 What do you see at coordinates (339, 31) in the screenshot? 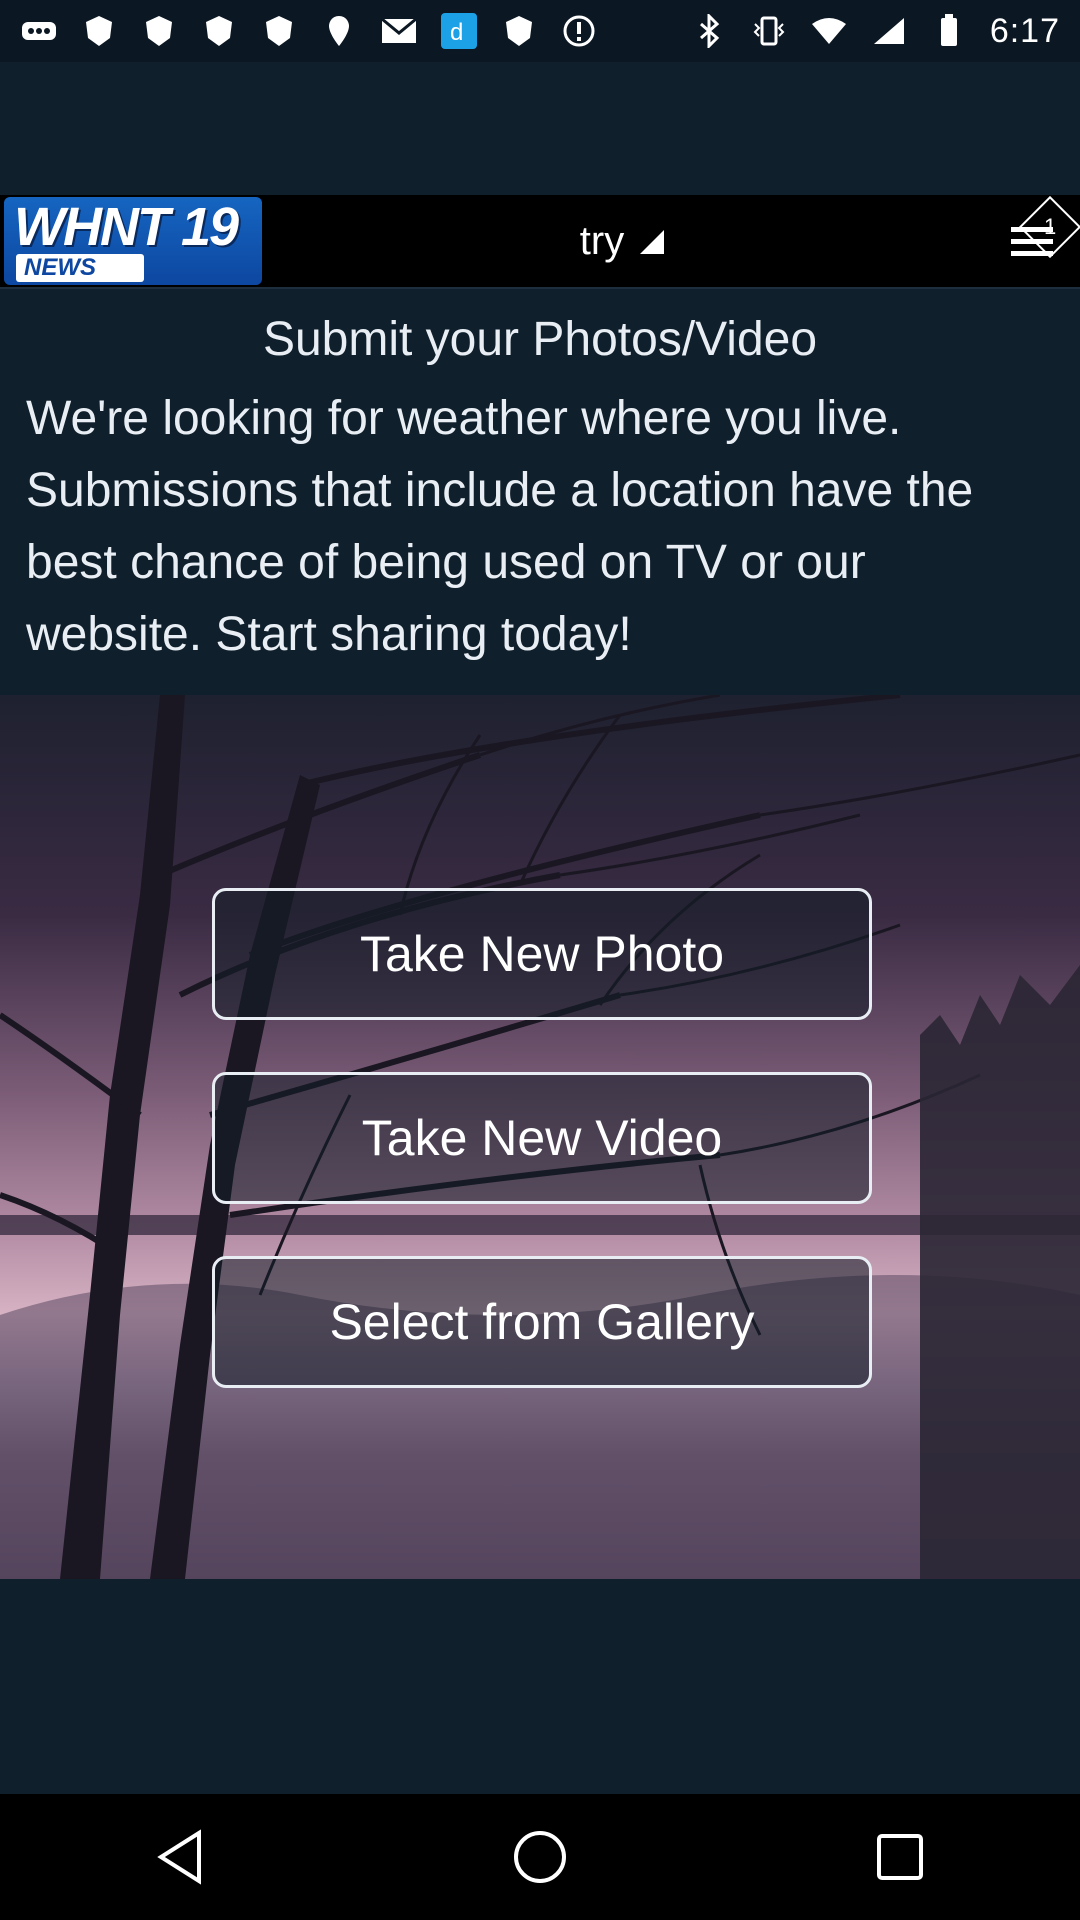
I see `location-icon` at bounding box center [339, 31].